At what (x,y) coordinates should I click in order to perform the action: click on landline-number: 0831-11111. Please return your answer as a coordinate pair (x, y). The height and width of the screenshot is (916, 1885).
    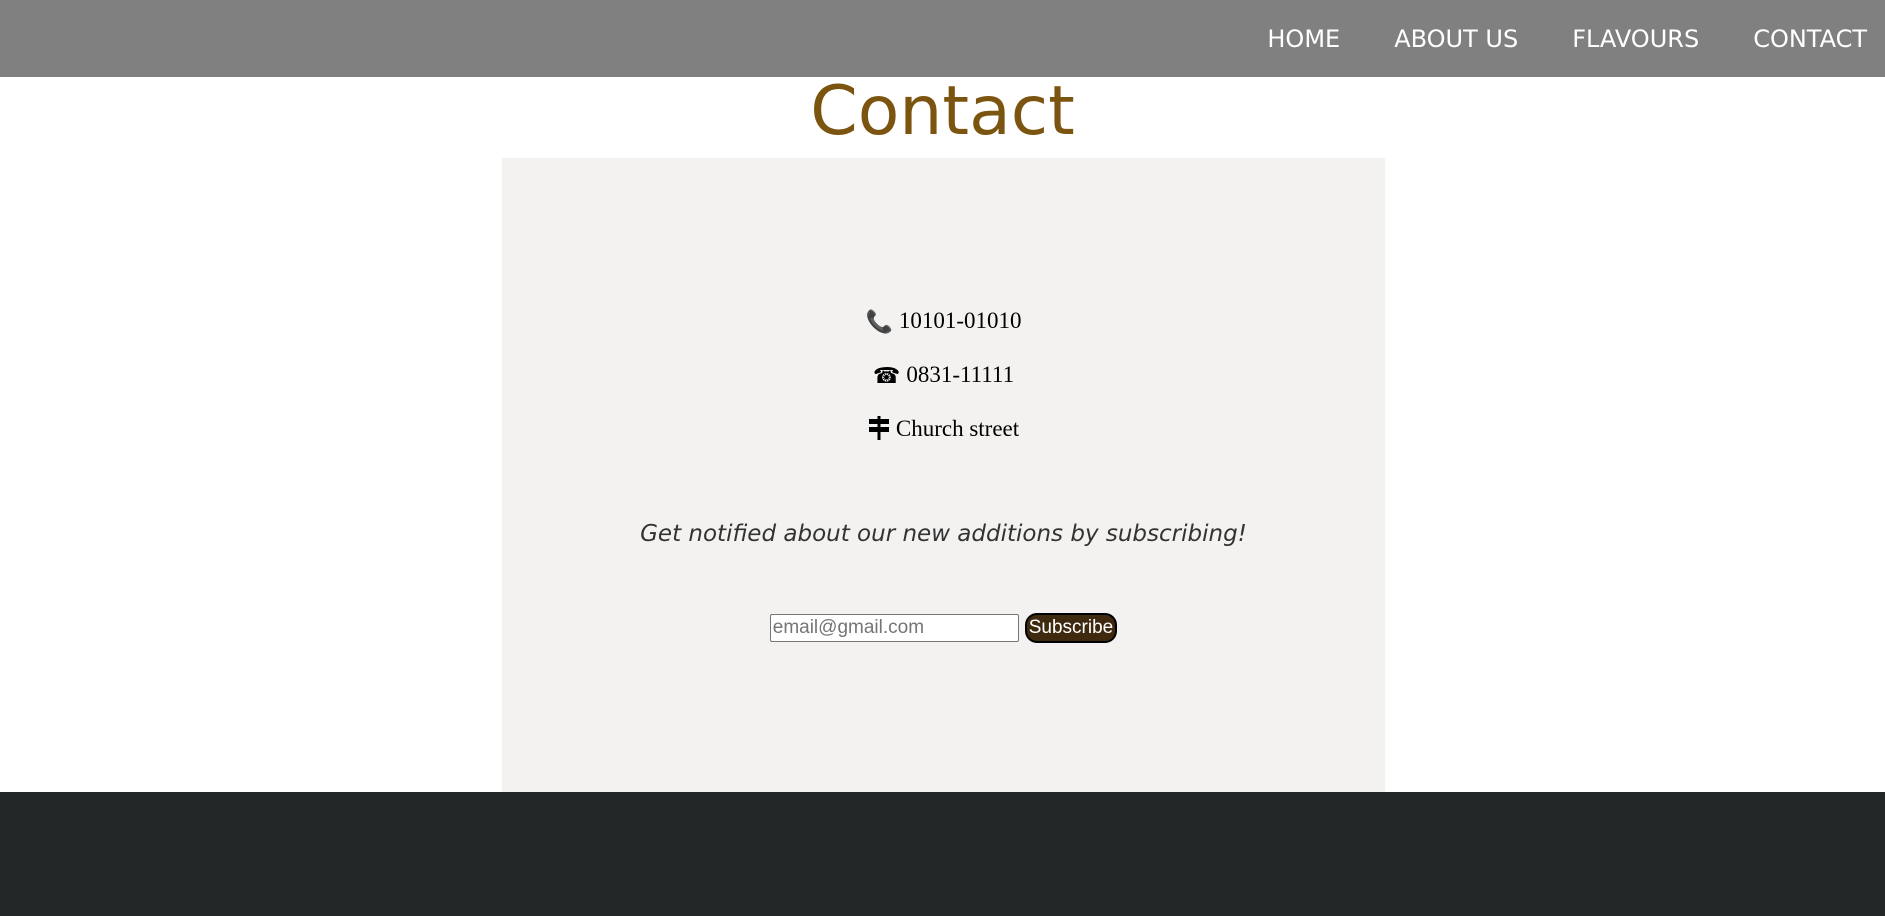
    Looking at the image, I should click on (960, 374).